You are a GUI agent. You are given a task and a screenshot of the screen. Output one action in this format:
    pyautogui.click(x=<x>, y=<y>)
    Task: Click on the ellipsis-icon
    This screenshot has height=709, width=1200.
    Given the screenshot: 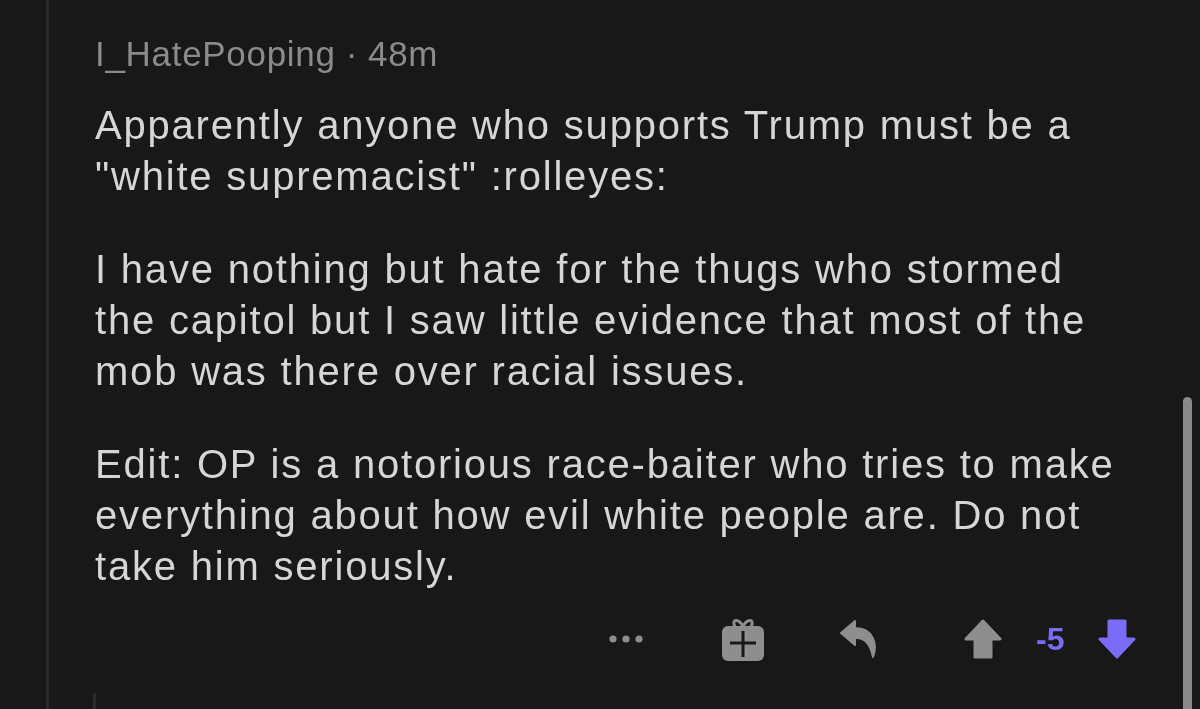 What is the action you would take?
    pyautogui.click(x=626, y=639)
    